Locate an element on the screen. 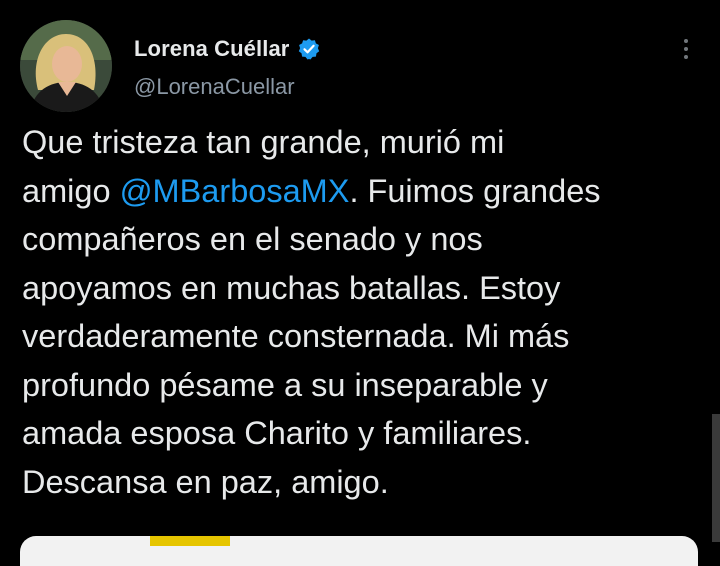 The height and width of the screenshot is (566, 720). tweet-line: Que tristeza tan grande, murió mi is located at coordinates (263, 142).